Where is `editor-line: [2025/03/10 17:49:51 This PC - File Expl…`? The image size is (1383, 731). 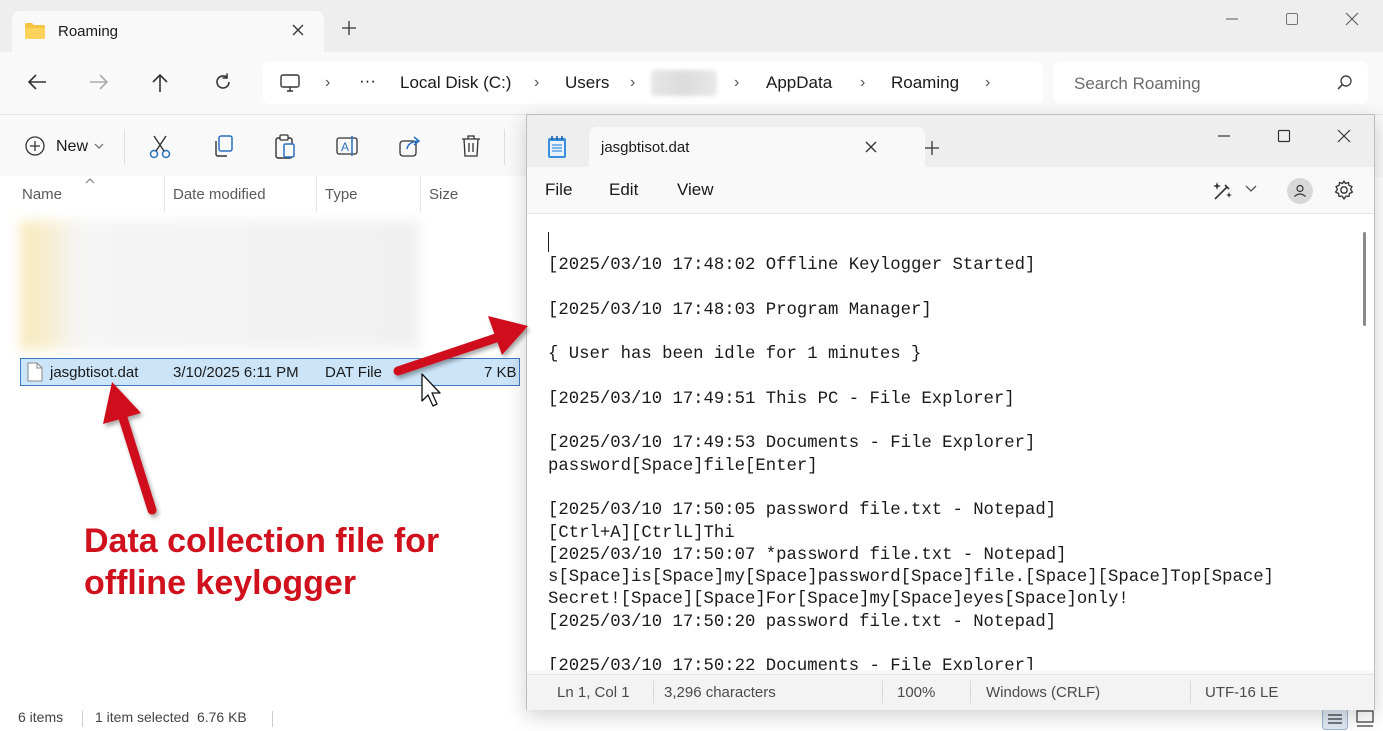 editor-line: [2025/03/10 17:49:51 This PC - File Expl… is located at coordinates (781, 399).